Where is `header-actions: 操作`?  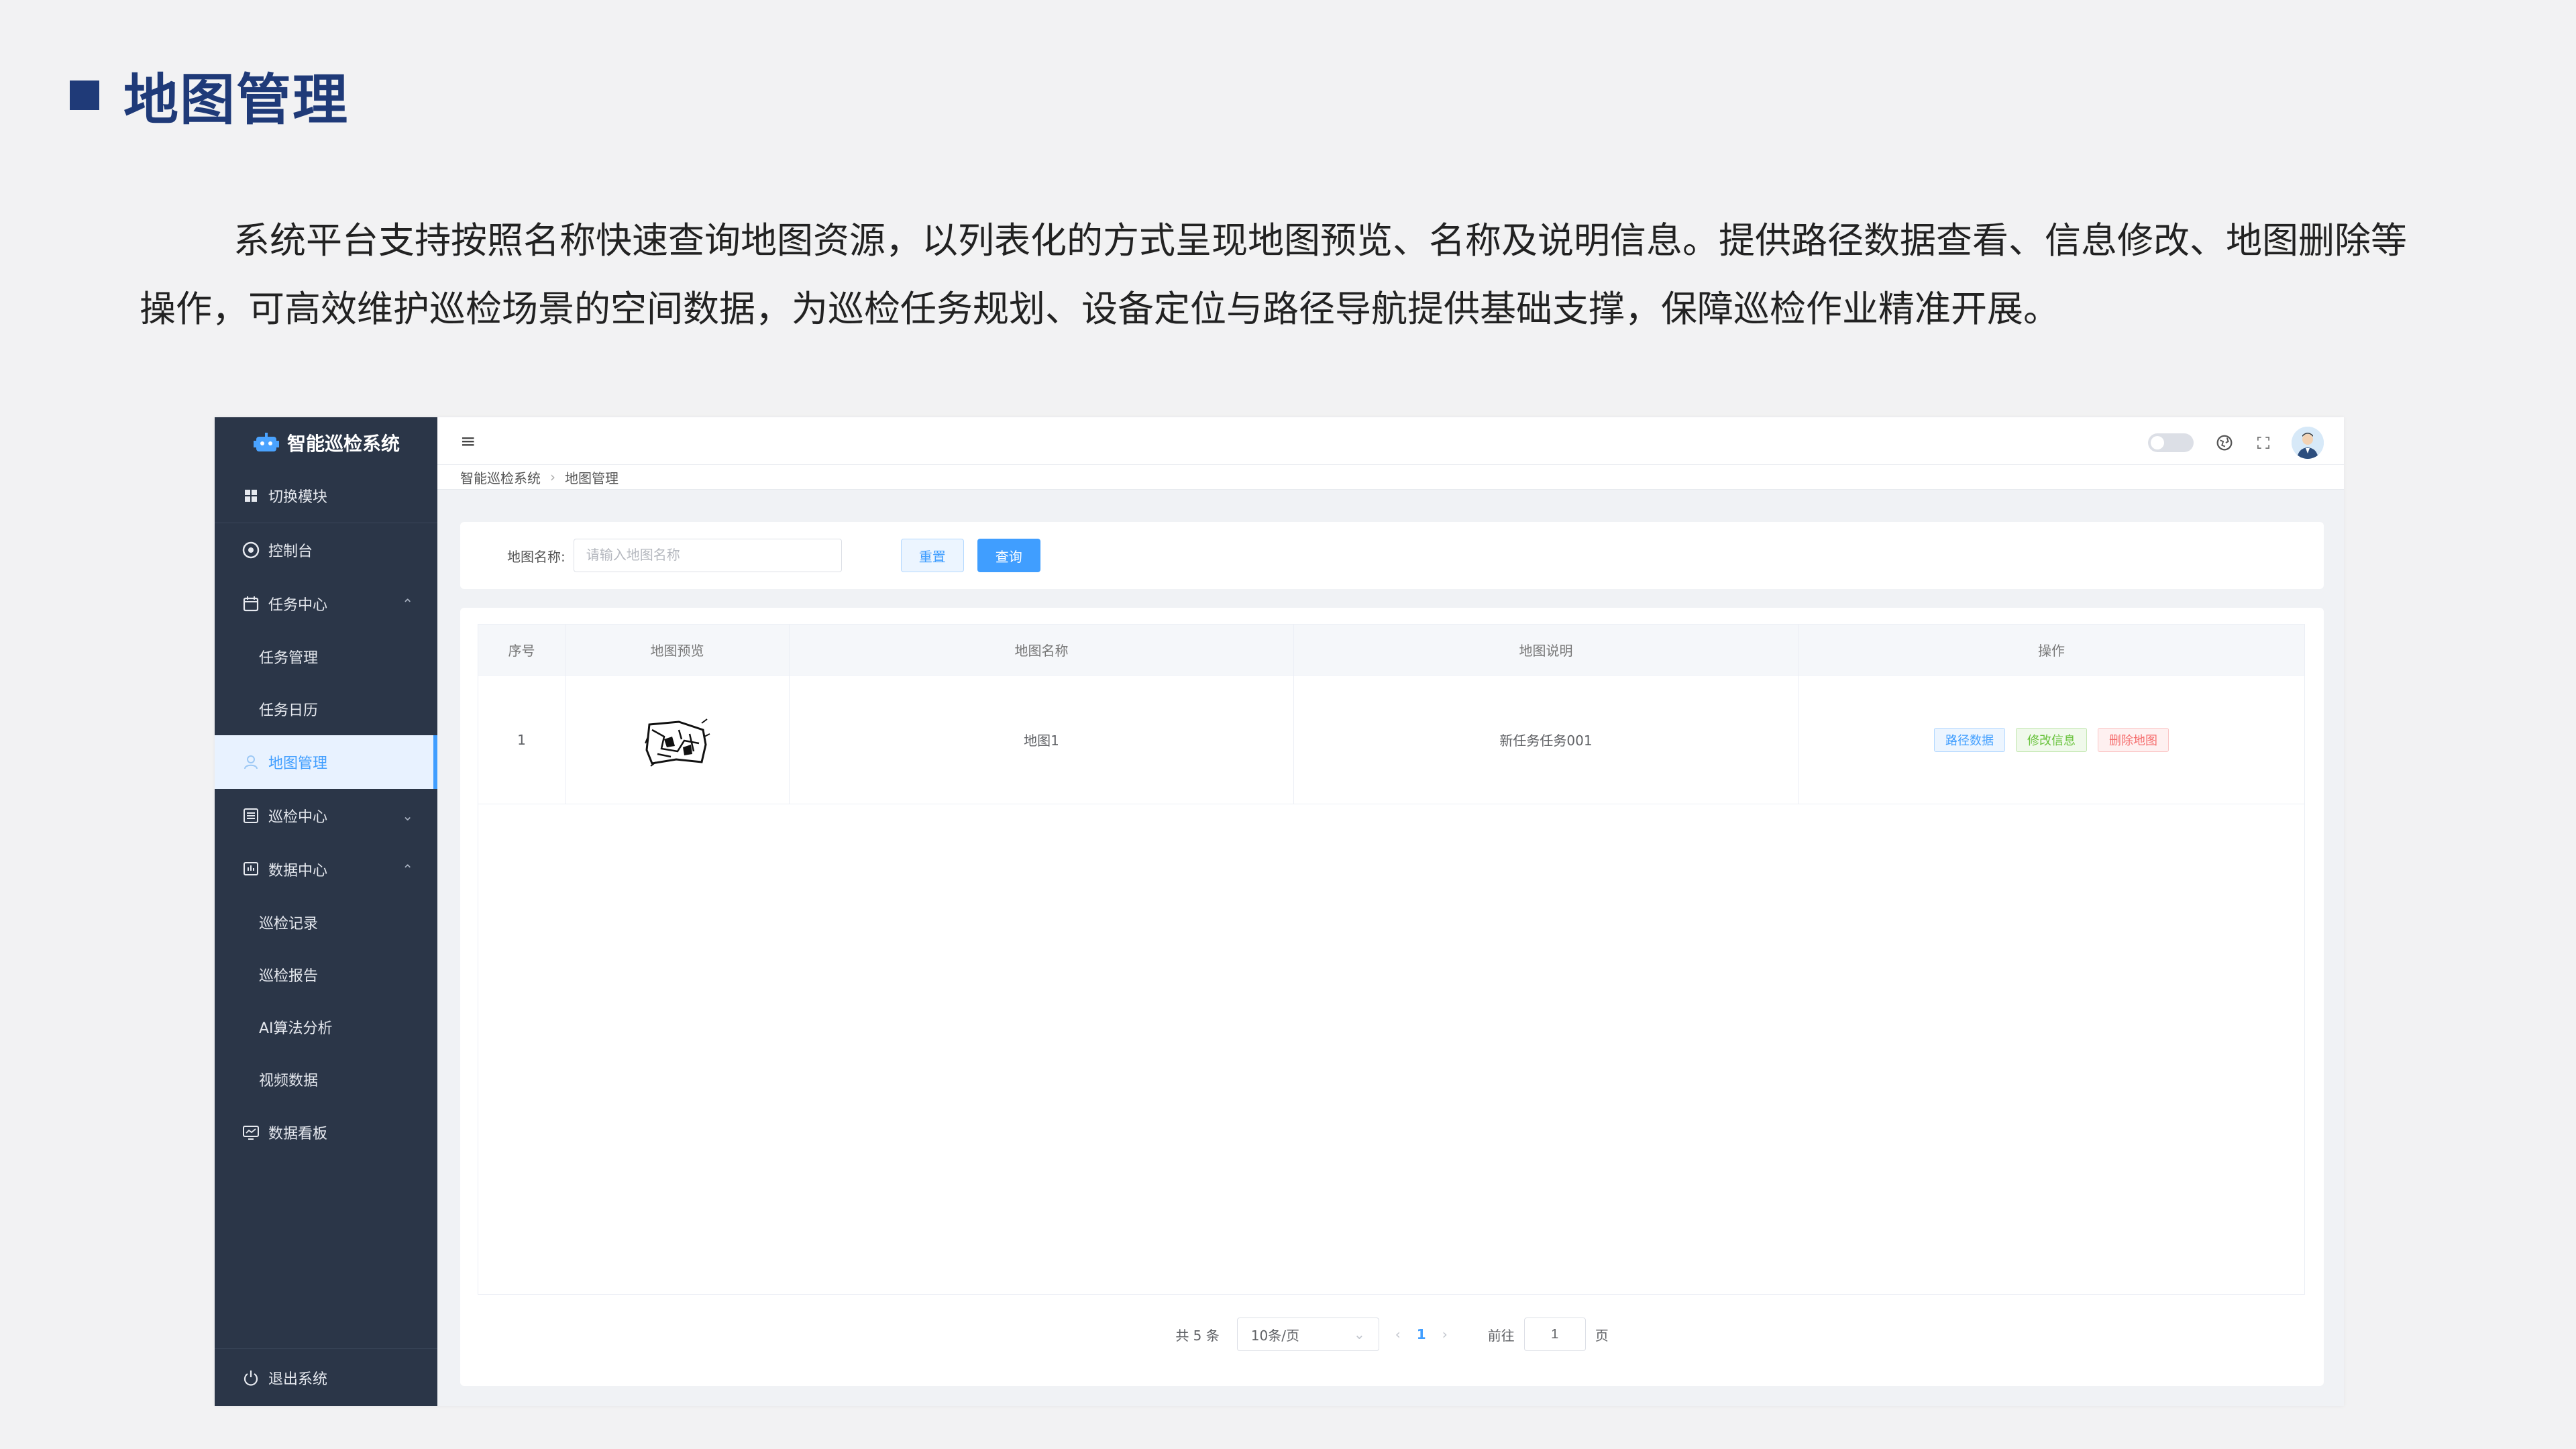 header-actions: 操作 is located at coordinates (2051, 651).